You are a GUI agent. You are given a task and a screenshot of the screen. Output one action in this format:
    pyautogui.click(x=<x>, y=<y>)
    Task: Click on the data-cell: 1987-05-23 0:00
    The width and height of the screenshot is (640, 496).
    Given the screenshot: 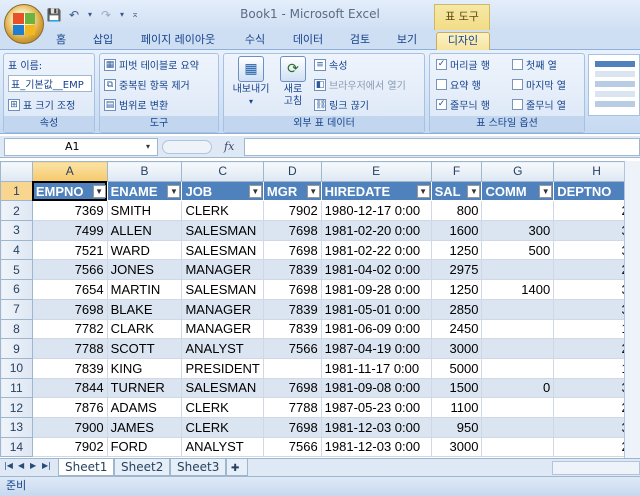 What is the action you would take?
    pyautogui.click(x=376, y=407)
    